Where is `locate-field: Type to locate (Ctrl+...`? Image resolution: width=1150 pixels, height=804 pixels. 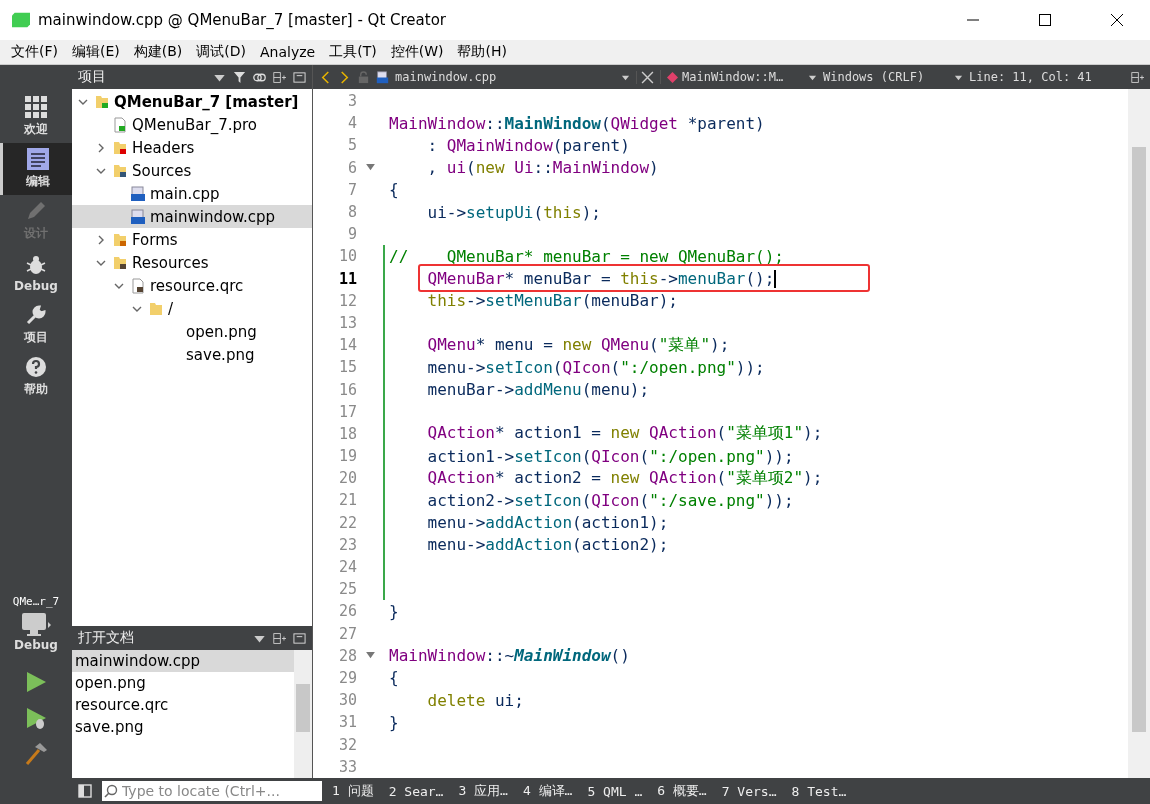
locate-field: Type to locate (Ctrl+... is located at coordinates (212, 791).